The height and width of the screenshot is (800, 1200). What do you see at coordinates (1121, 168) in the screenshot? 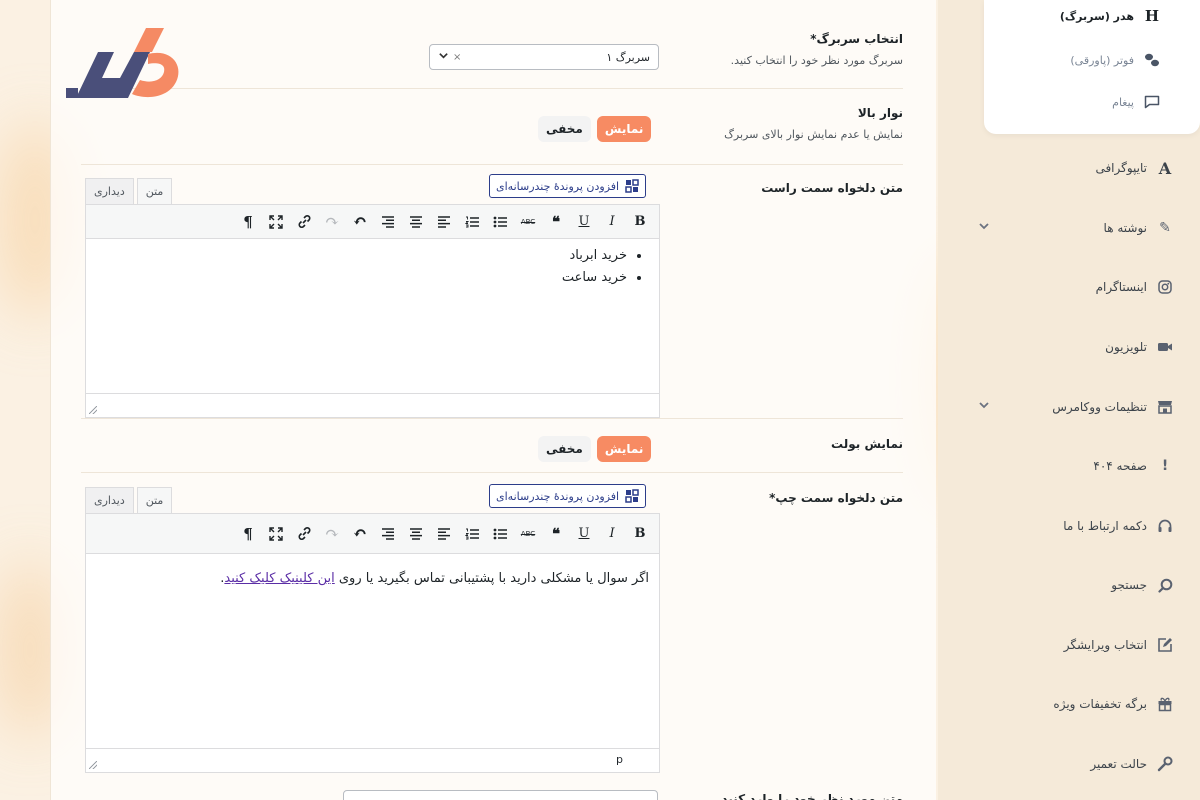
I see `sidebar-item-label: تایپوگرافی` at bounding box center [1121, 168].